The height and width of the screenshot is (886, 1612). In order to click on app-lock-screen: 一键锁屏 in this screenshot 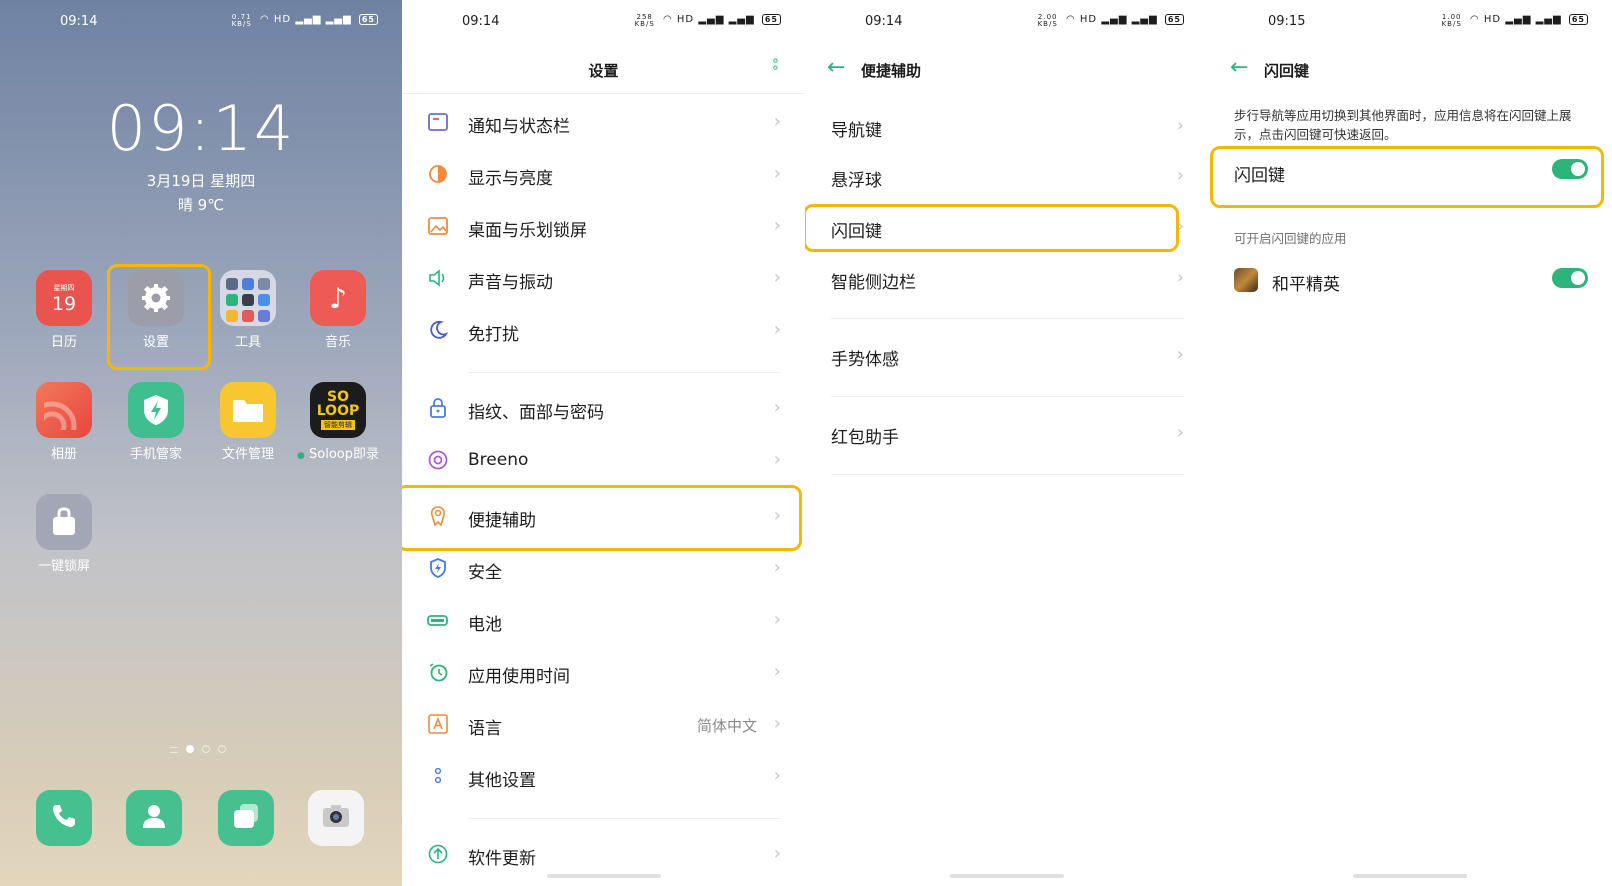, I will do `click(64, 534)`.